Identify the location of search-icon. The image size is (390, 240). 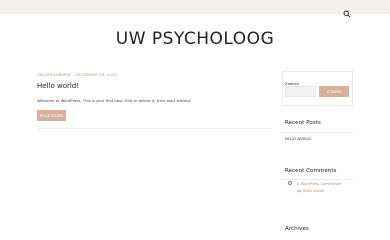
(347, 10).